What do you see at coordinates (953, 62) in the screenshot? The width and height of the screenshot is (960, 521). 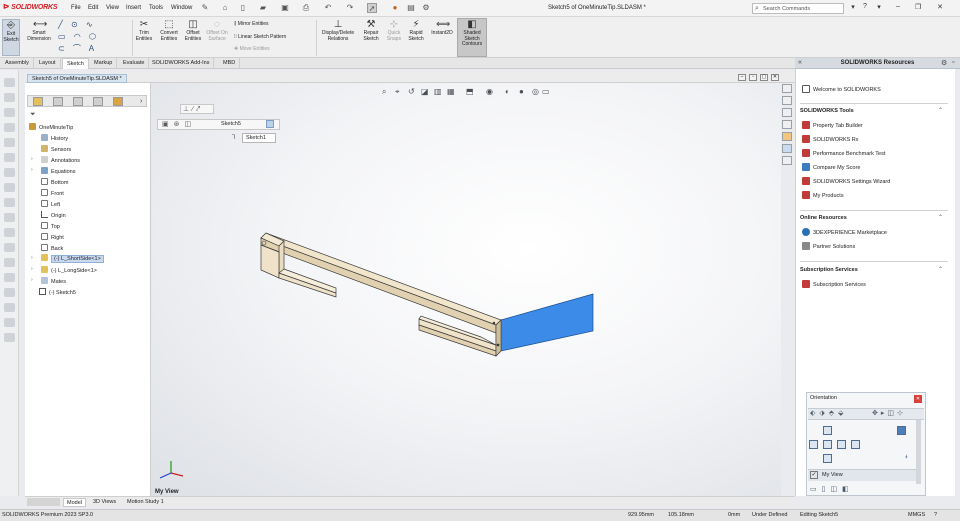 I see `pane-pin-icon: ▫` at bounding box center [953, 62].